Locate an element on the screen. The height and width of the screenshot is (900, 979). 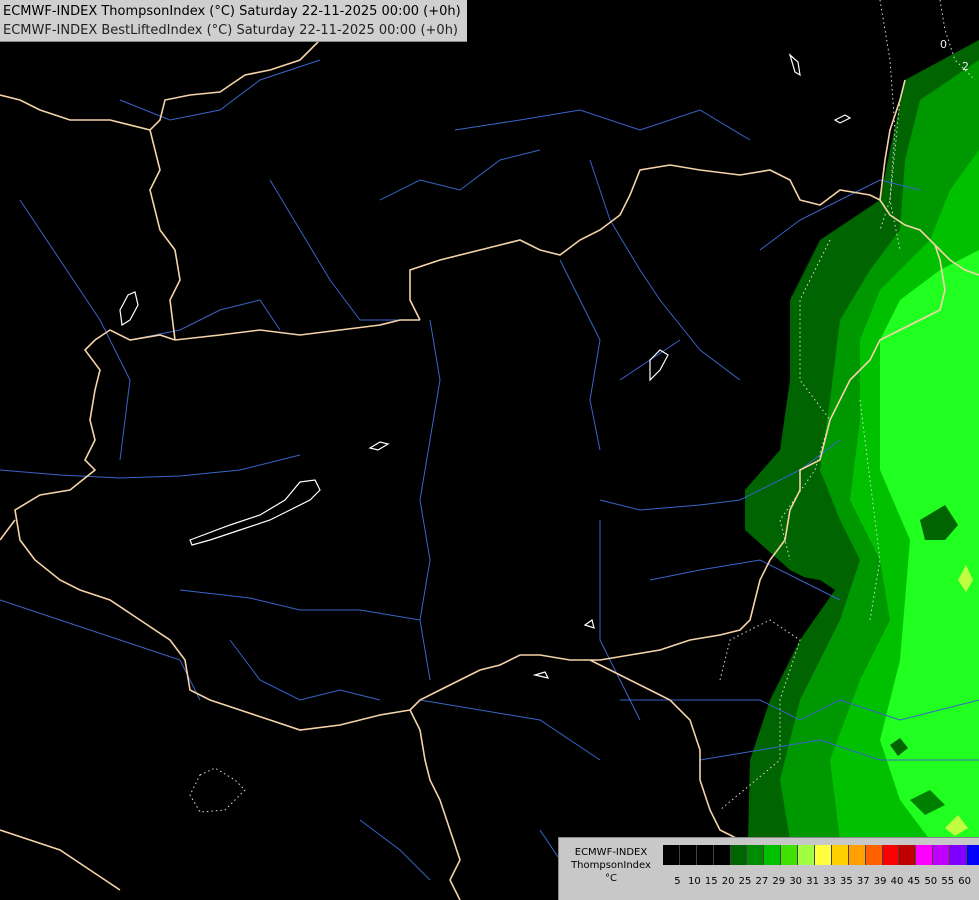
legend-tick: 60 is located at coordinates (964, 881).